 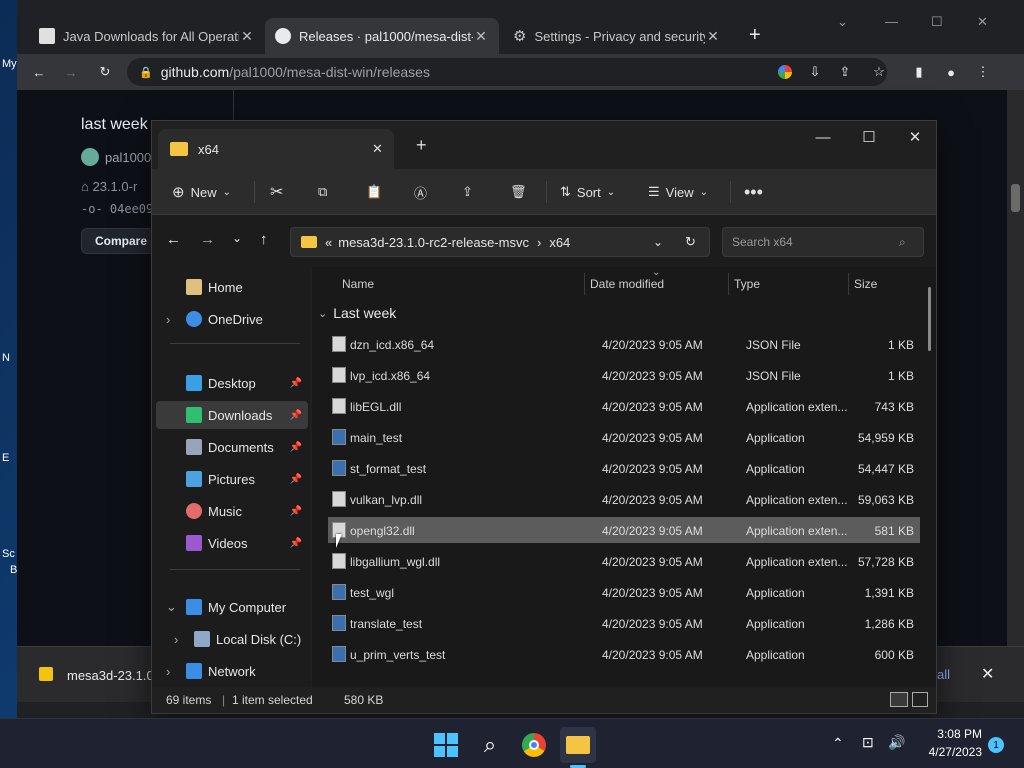 I want to click on nav-documents: Documents 📌, so click(x=232, y=447).